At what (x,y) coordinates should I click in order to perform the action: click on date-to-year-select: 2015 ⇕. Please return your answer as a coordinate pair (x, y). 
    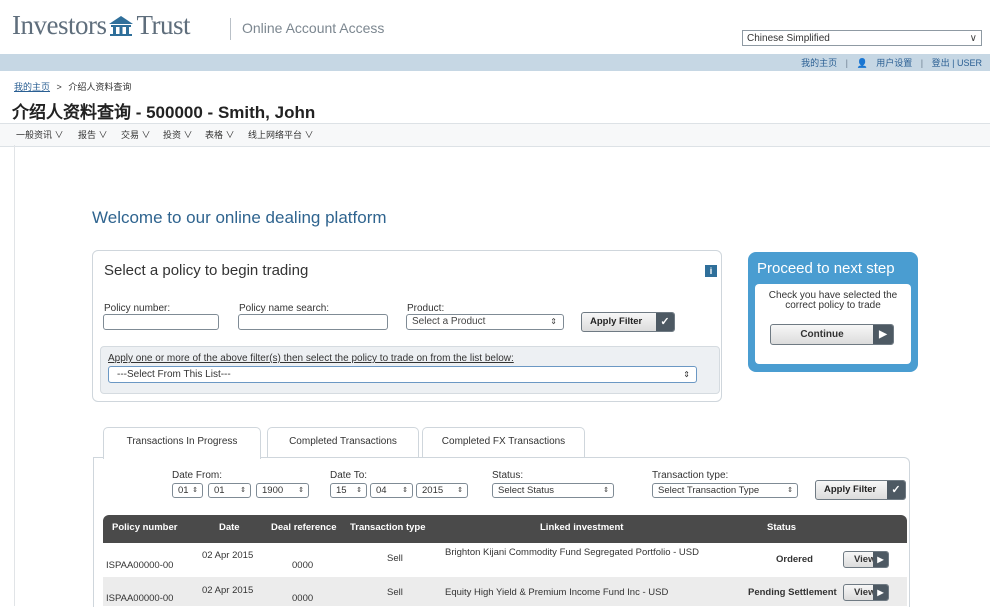
    Looking at the image, I should click on (442, 490).